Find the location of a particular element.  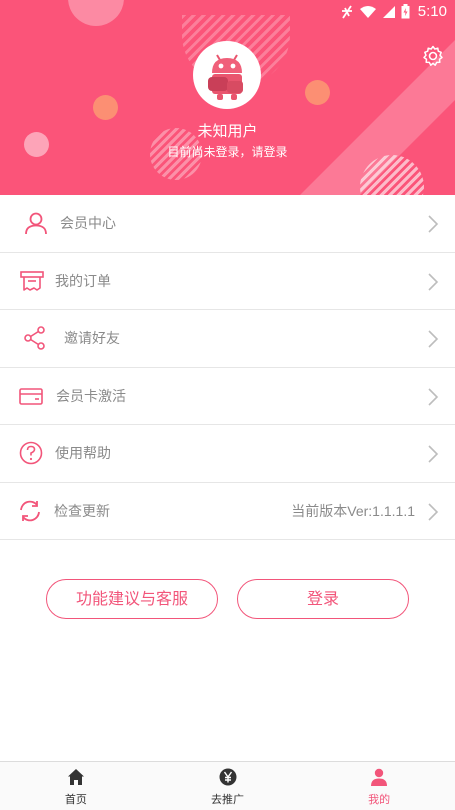

menu-label: 会员中心 is located at coordinates (88, 224).